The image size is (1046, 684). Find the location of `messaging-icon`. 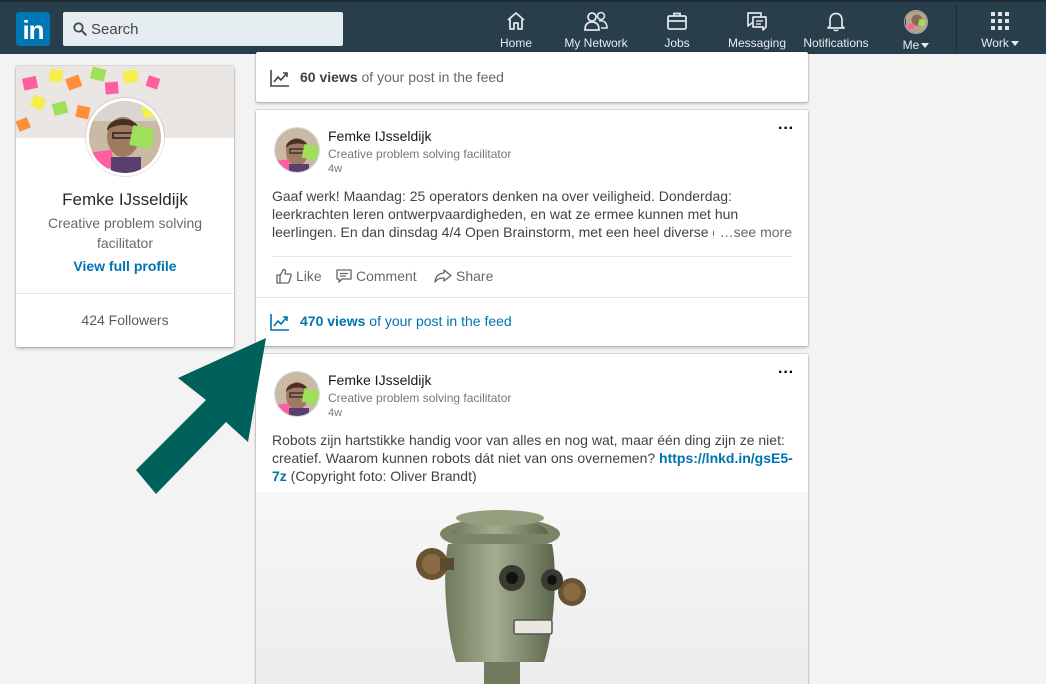

messaging-icon is located at coordinates (757, 21).